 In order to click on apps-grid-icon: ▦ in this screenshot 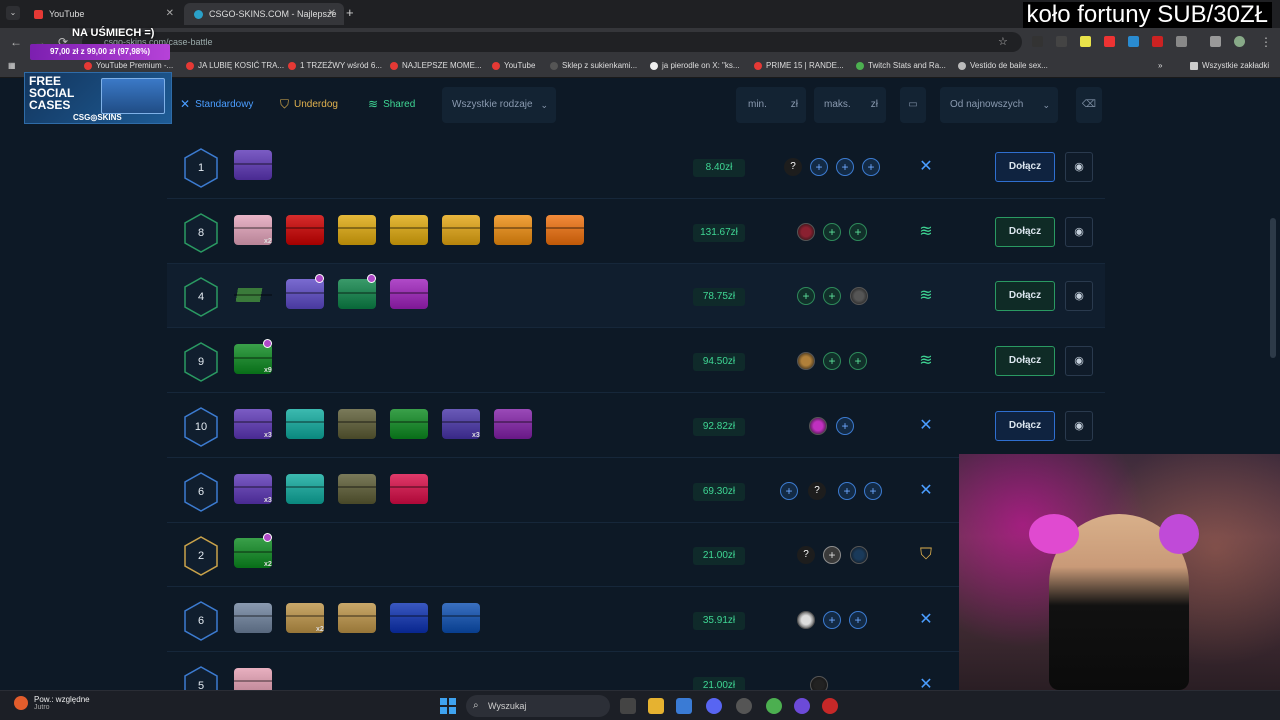, I will do `click(12, 65)`.